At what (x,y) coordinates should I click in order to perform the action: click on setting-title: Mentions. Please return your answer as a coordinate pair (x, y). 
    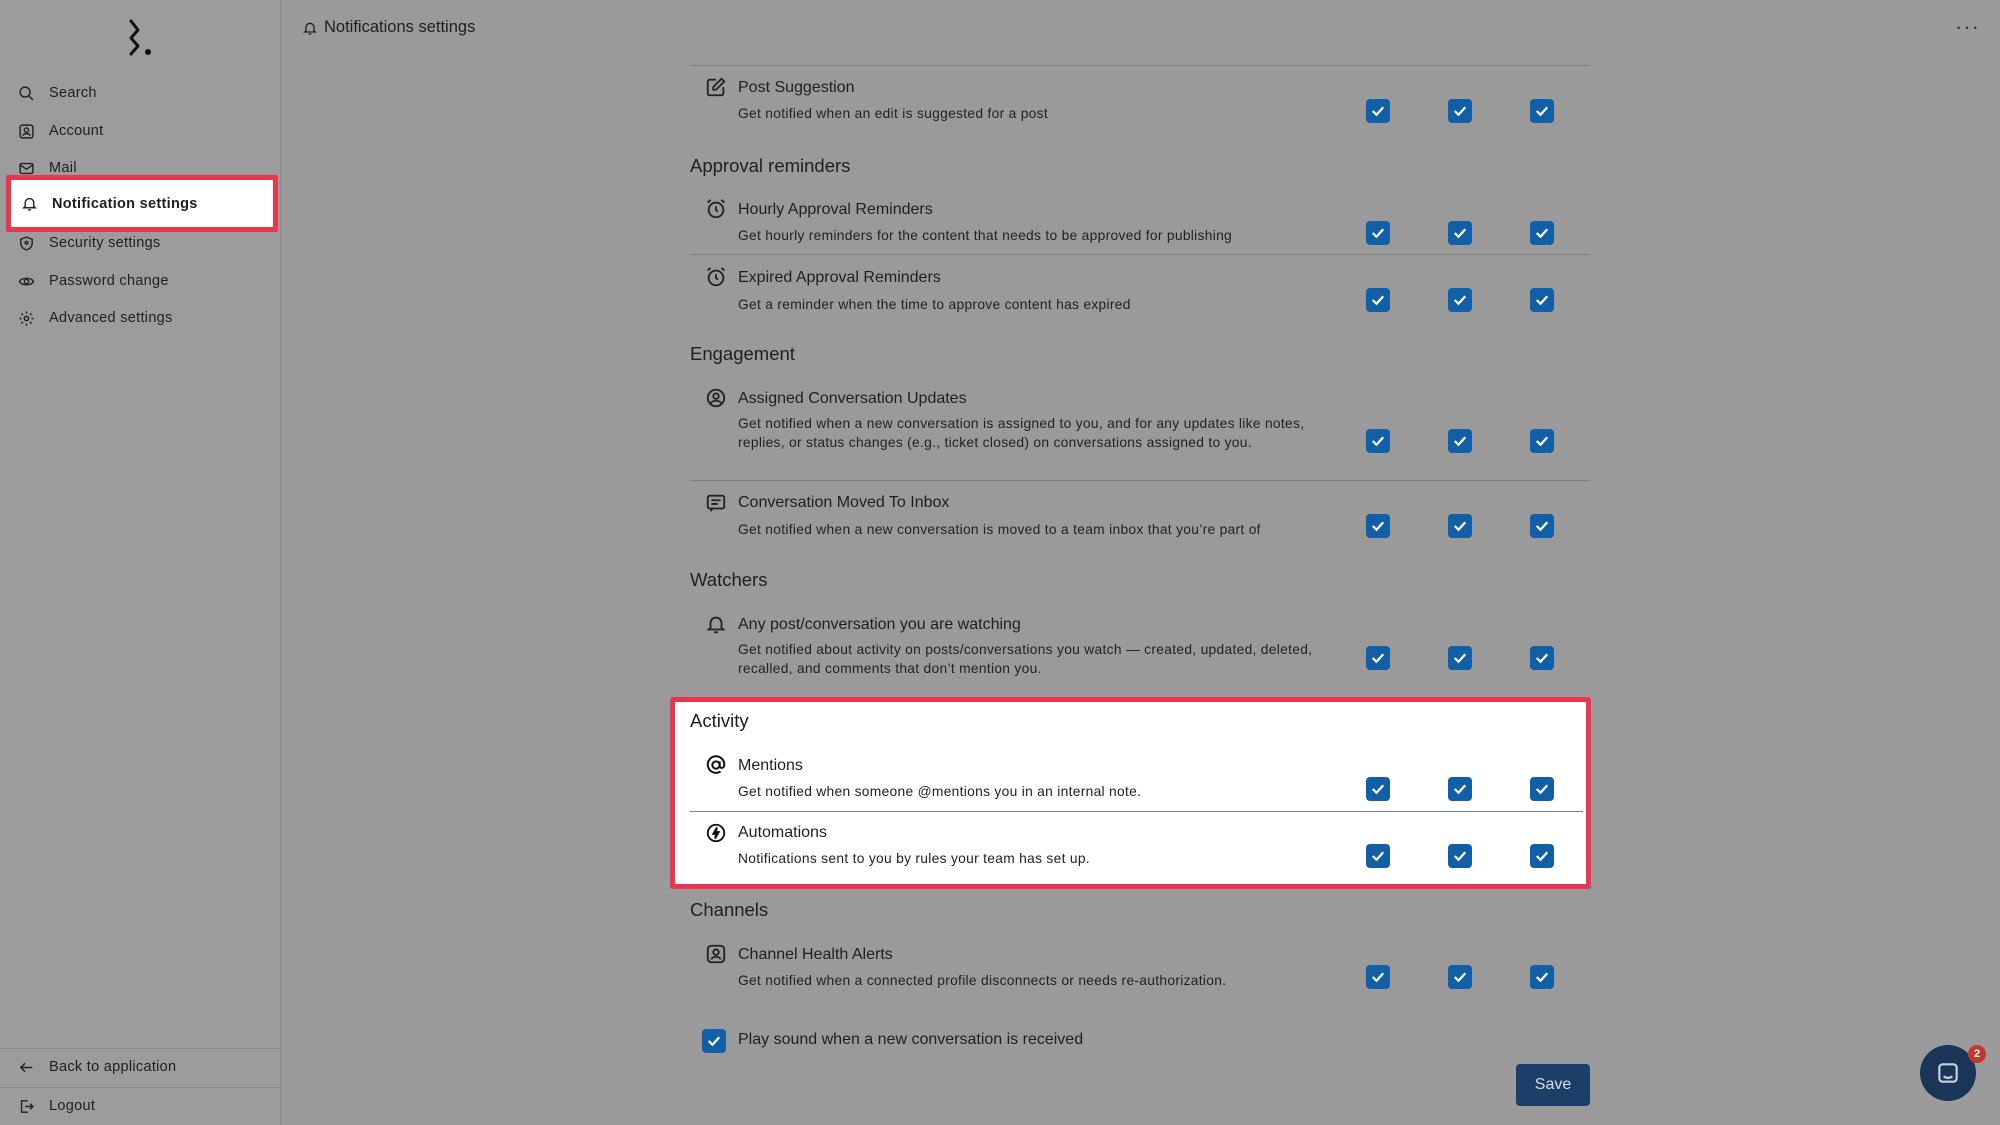
    Looking at the image, I should click on (770, 765).